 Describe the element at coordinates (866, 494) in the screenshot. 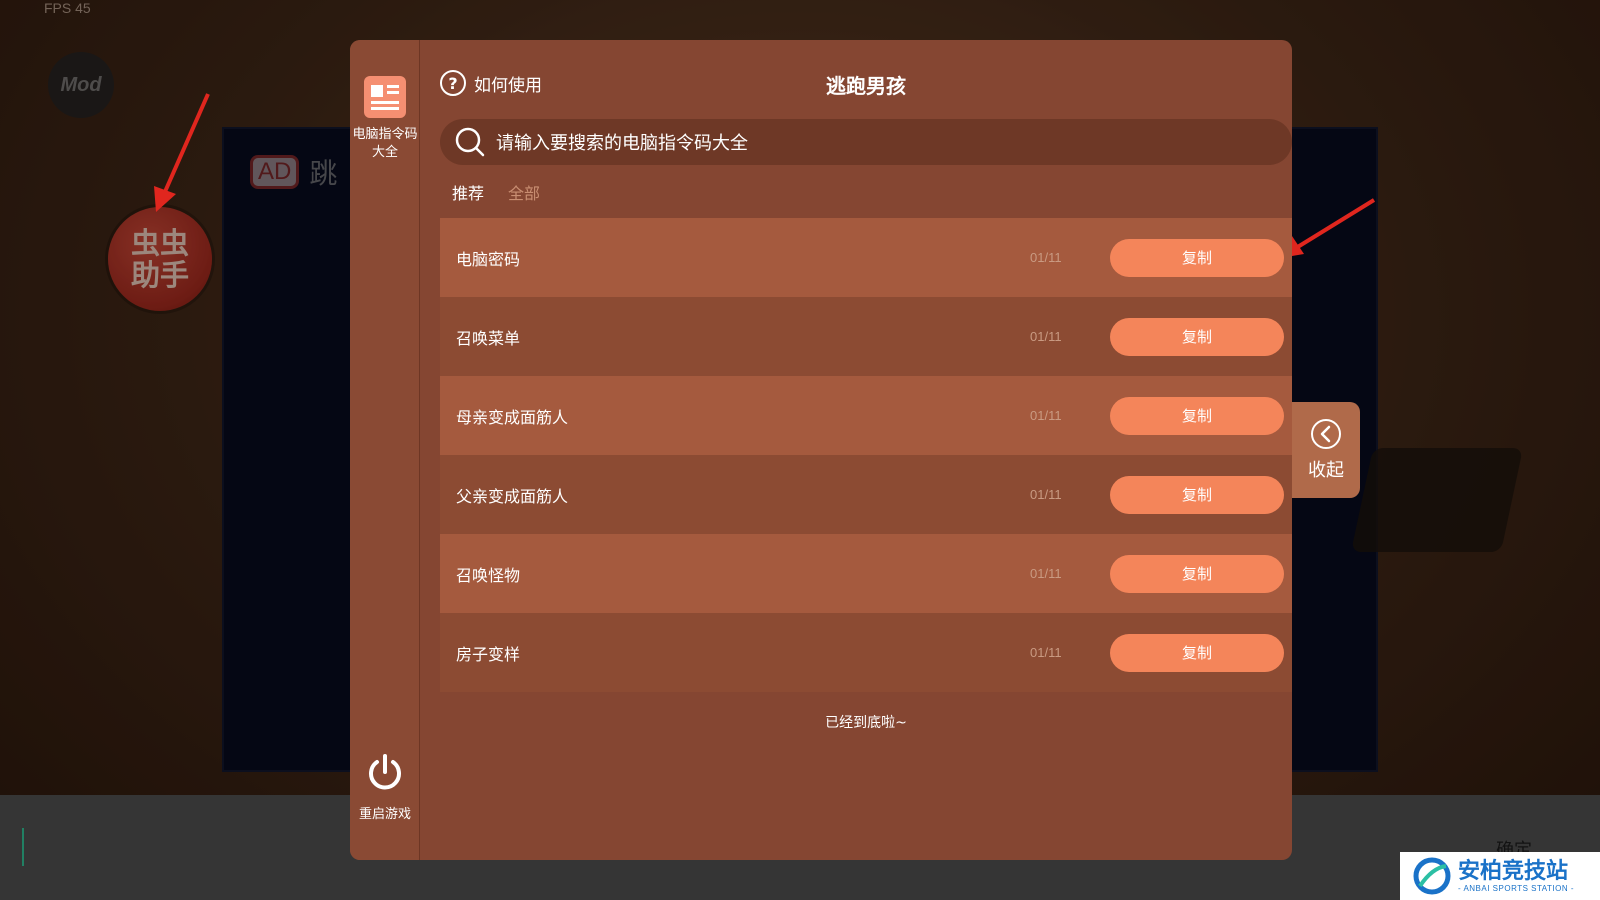

I see `command-row: 父亲变成面筋人 01/11 复制` at that location.